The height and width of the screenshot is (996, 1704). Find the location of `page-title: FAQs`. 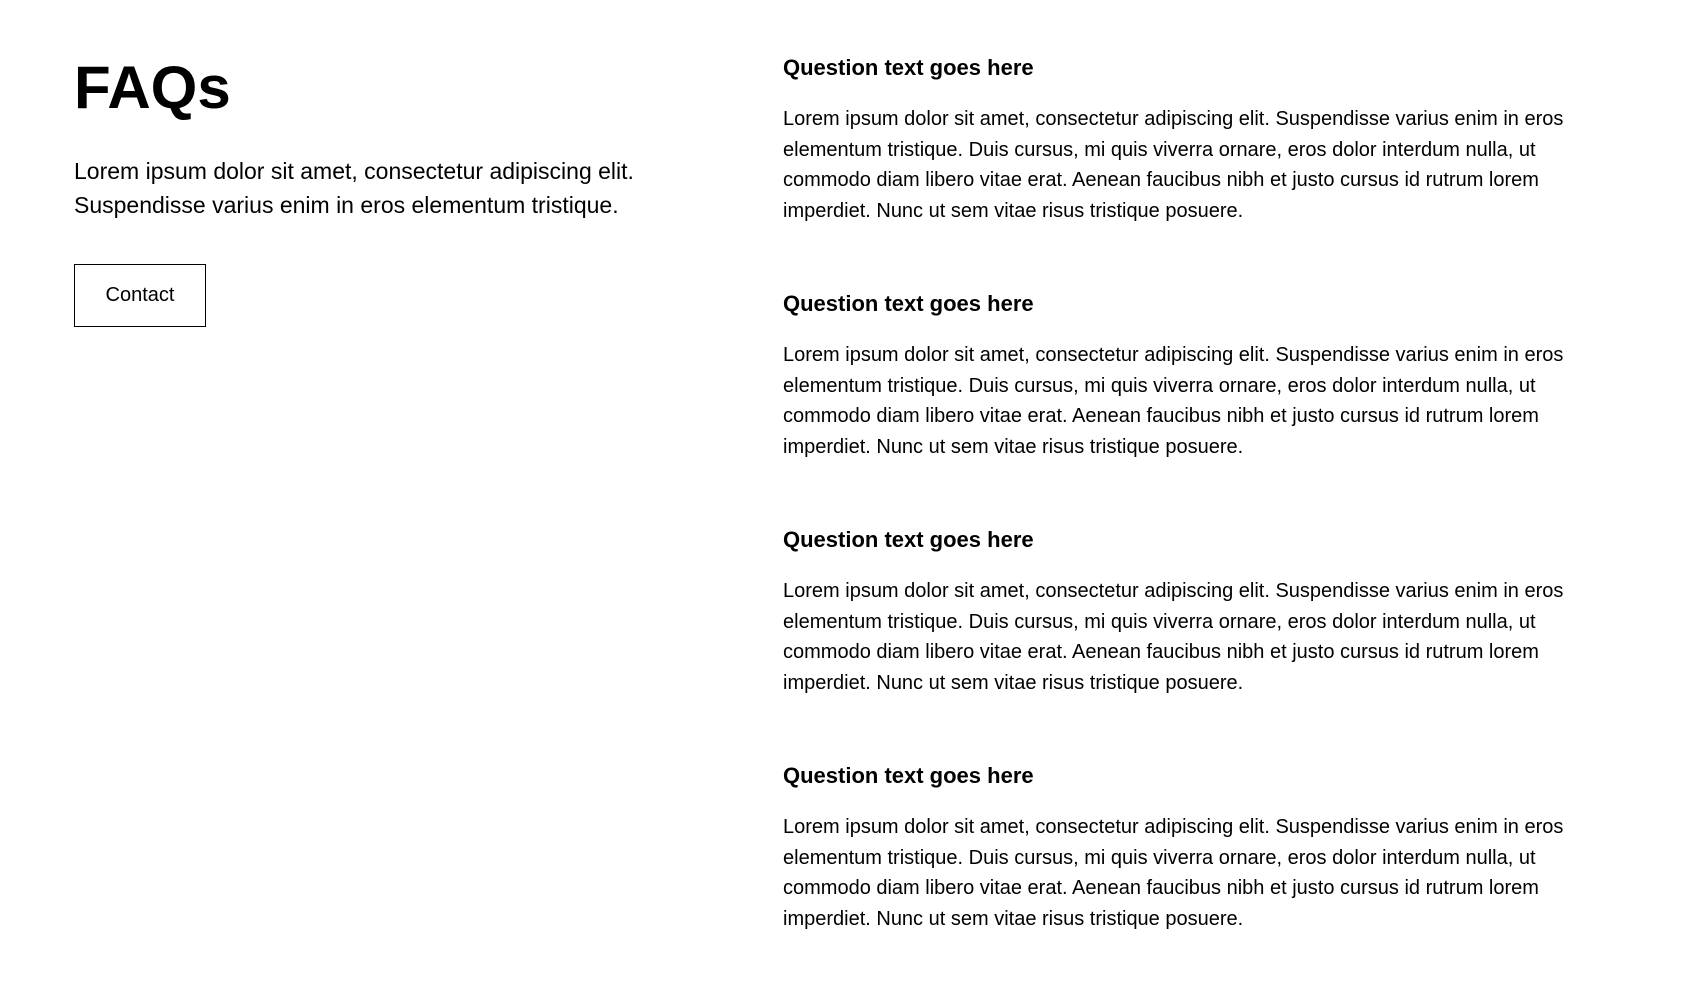

page-title: FAQs is located at coordinates (152, 87).